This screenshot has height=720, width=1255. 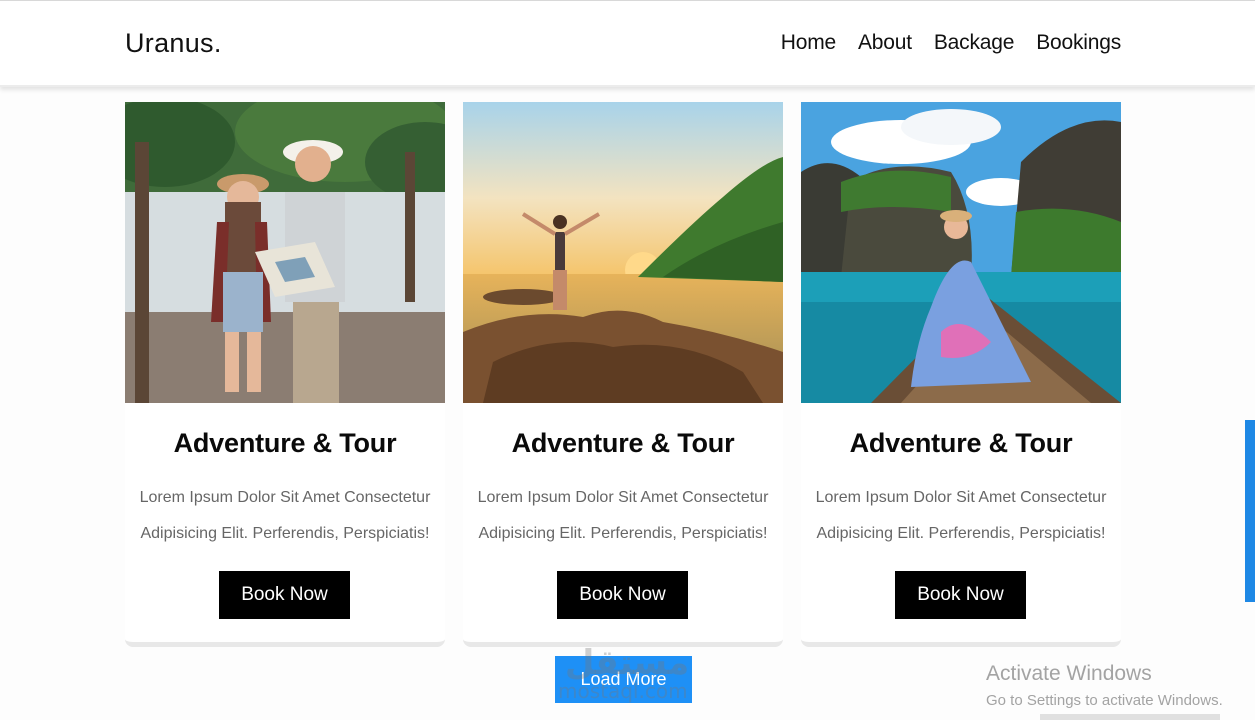 What do you see at coordinates (1130, 717) in the screenshot?
I see `taskbar-strip` at bounding box center [1130, 717].